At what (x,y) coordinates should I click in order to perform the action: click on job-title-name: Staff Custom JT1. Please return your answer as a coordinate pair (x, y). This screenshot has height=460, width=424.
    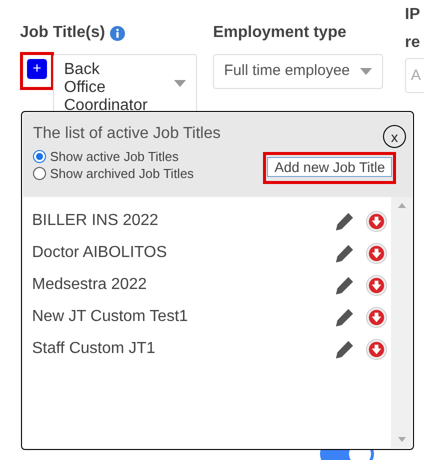
    Looking at the image, I should click on (94, 349).